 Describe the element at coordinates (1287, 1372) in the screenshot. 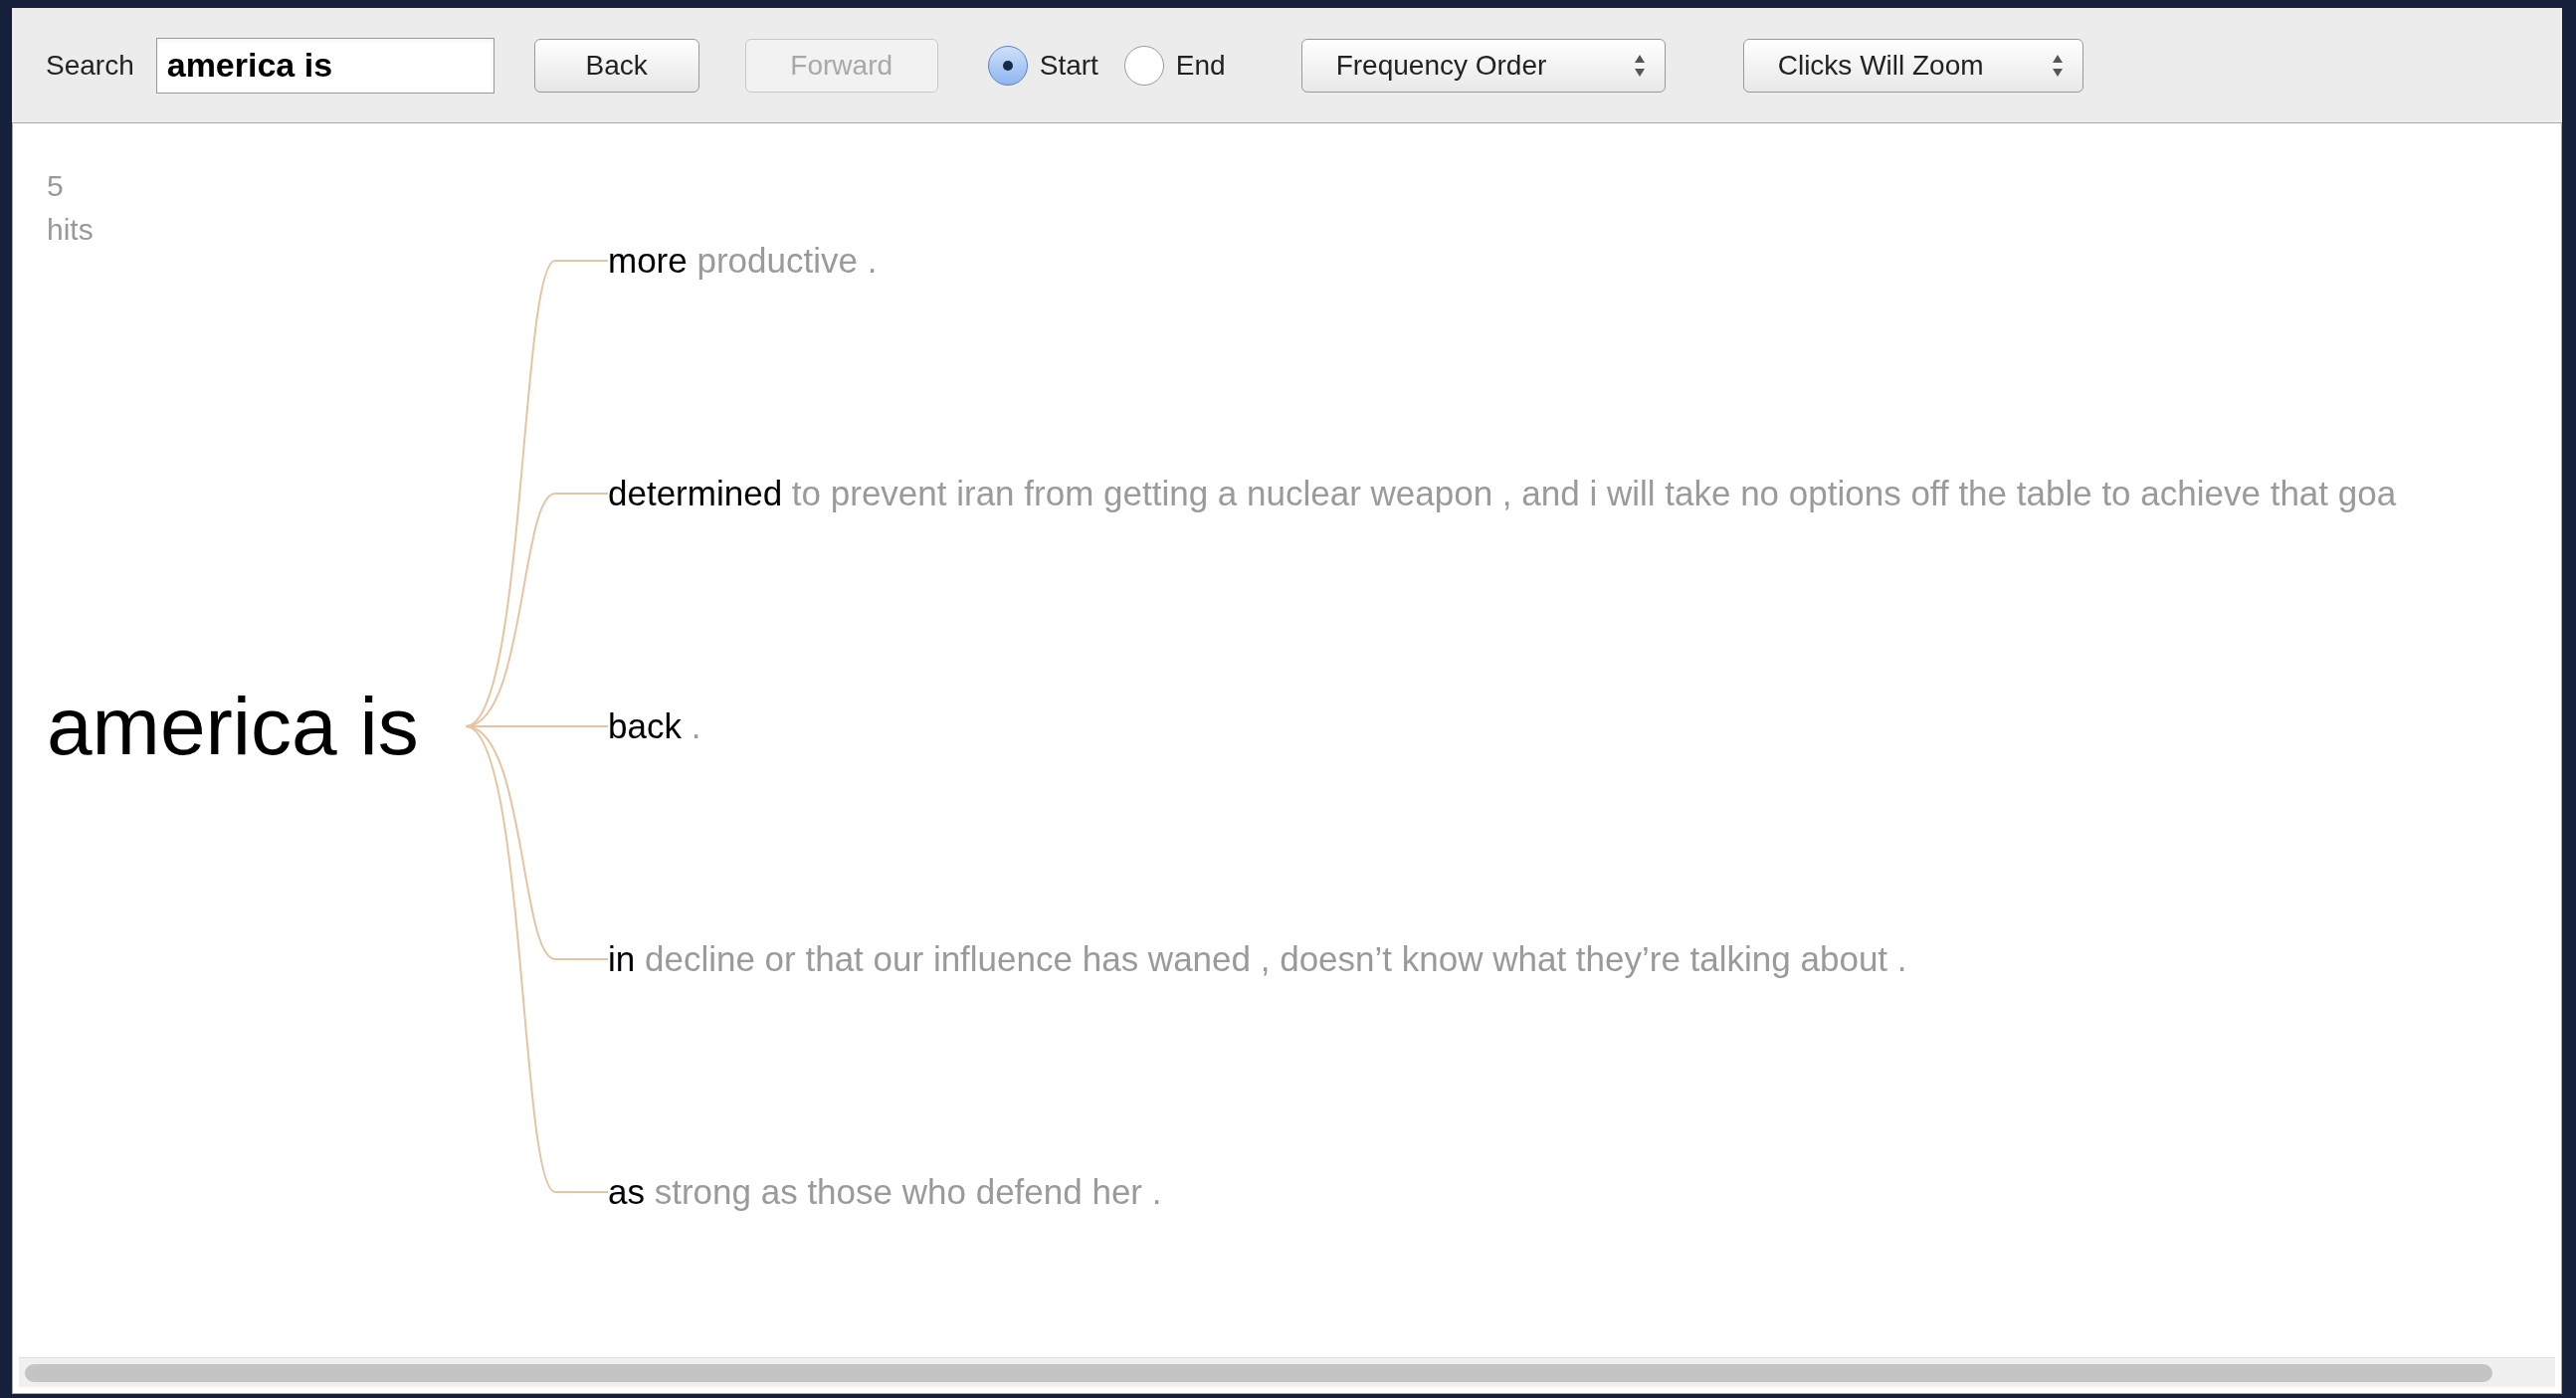

I see `horizontal-scrollbar` at that location.